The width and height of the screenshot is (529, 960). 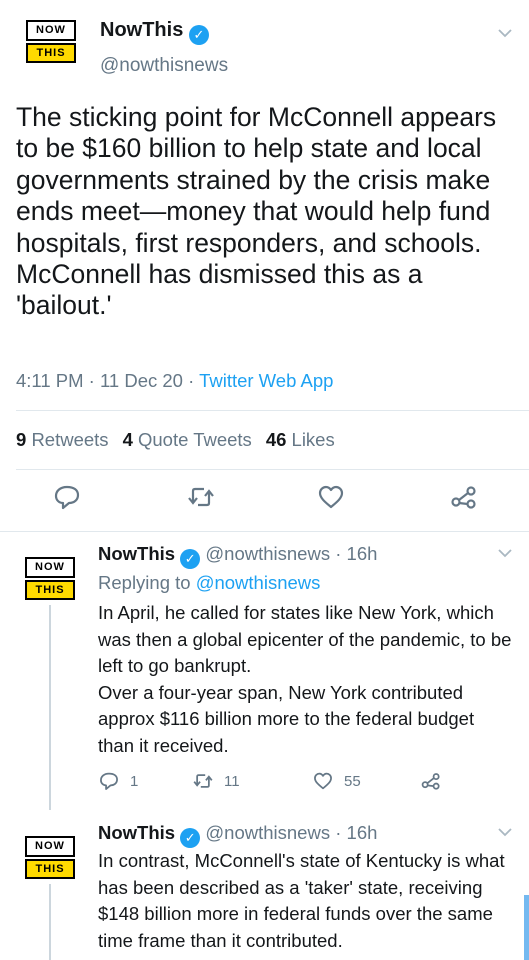 I want to click on scrollbar, so click(x=526, y=927).